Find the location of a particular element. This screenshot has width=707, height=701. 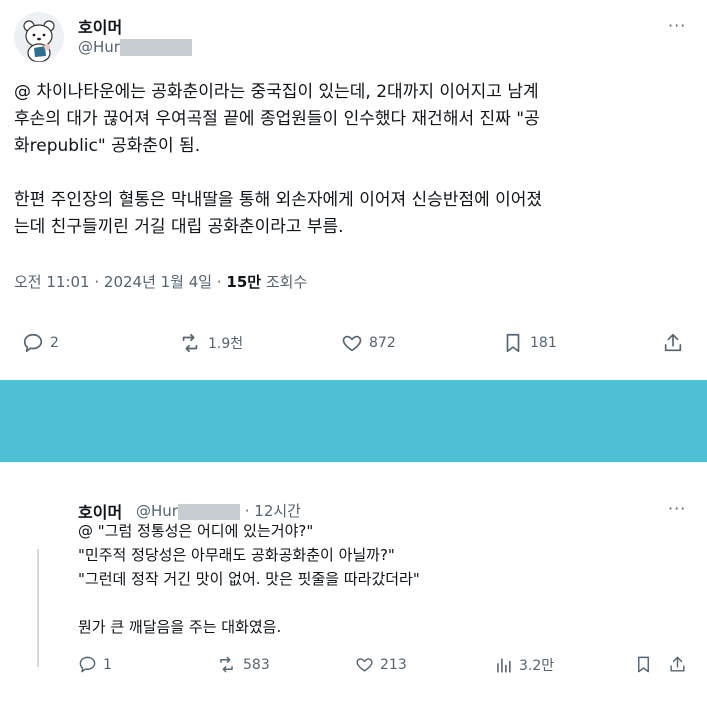

like-count: 213 is located at coordinates (393, 664).